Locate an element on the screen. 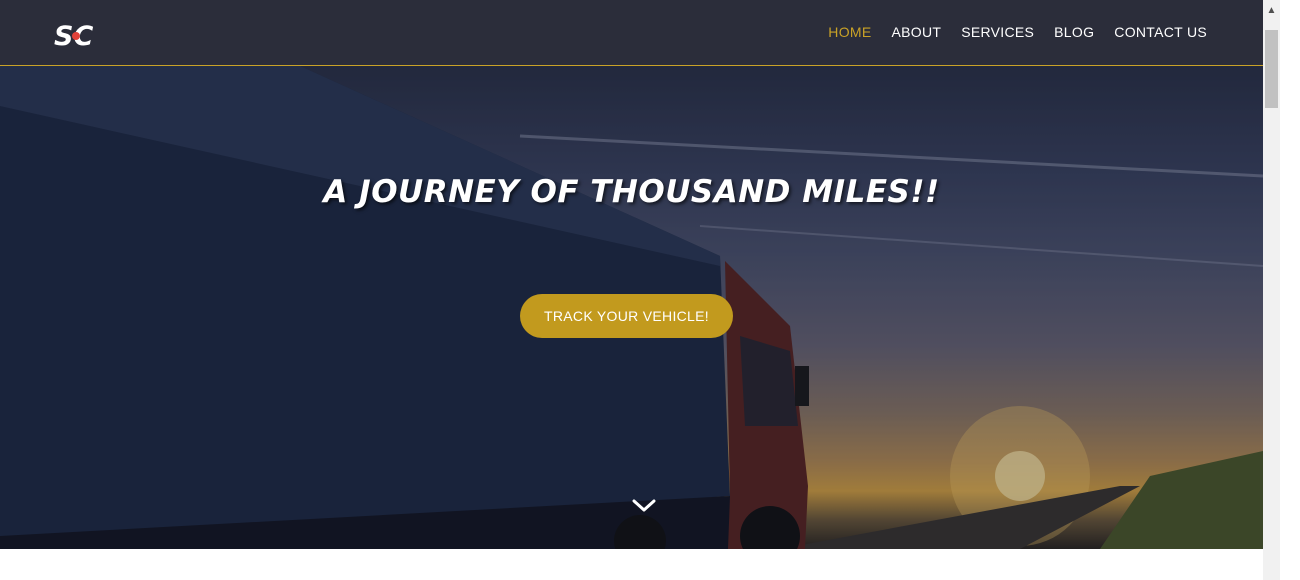 The width and height of the screenshot is (1300, 580). hero-title: A JOURNEY OF THOUSAND MILES!! is located at coordinates (631, 192).